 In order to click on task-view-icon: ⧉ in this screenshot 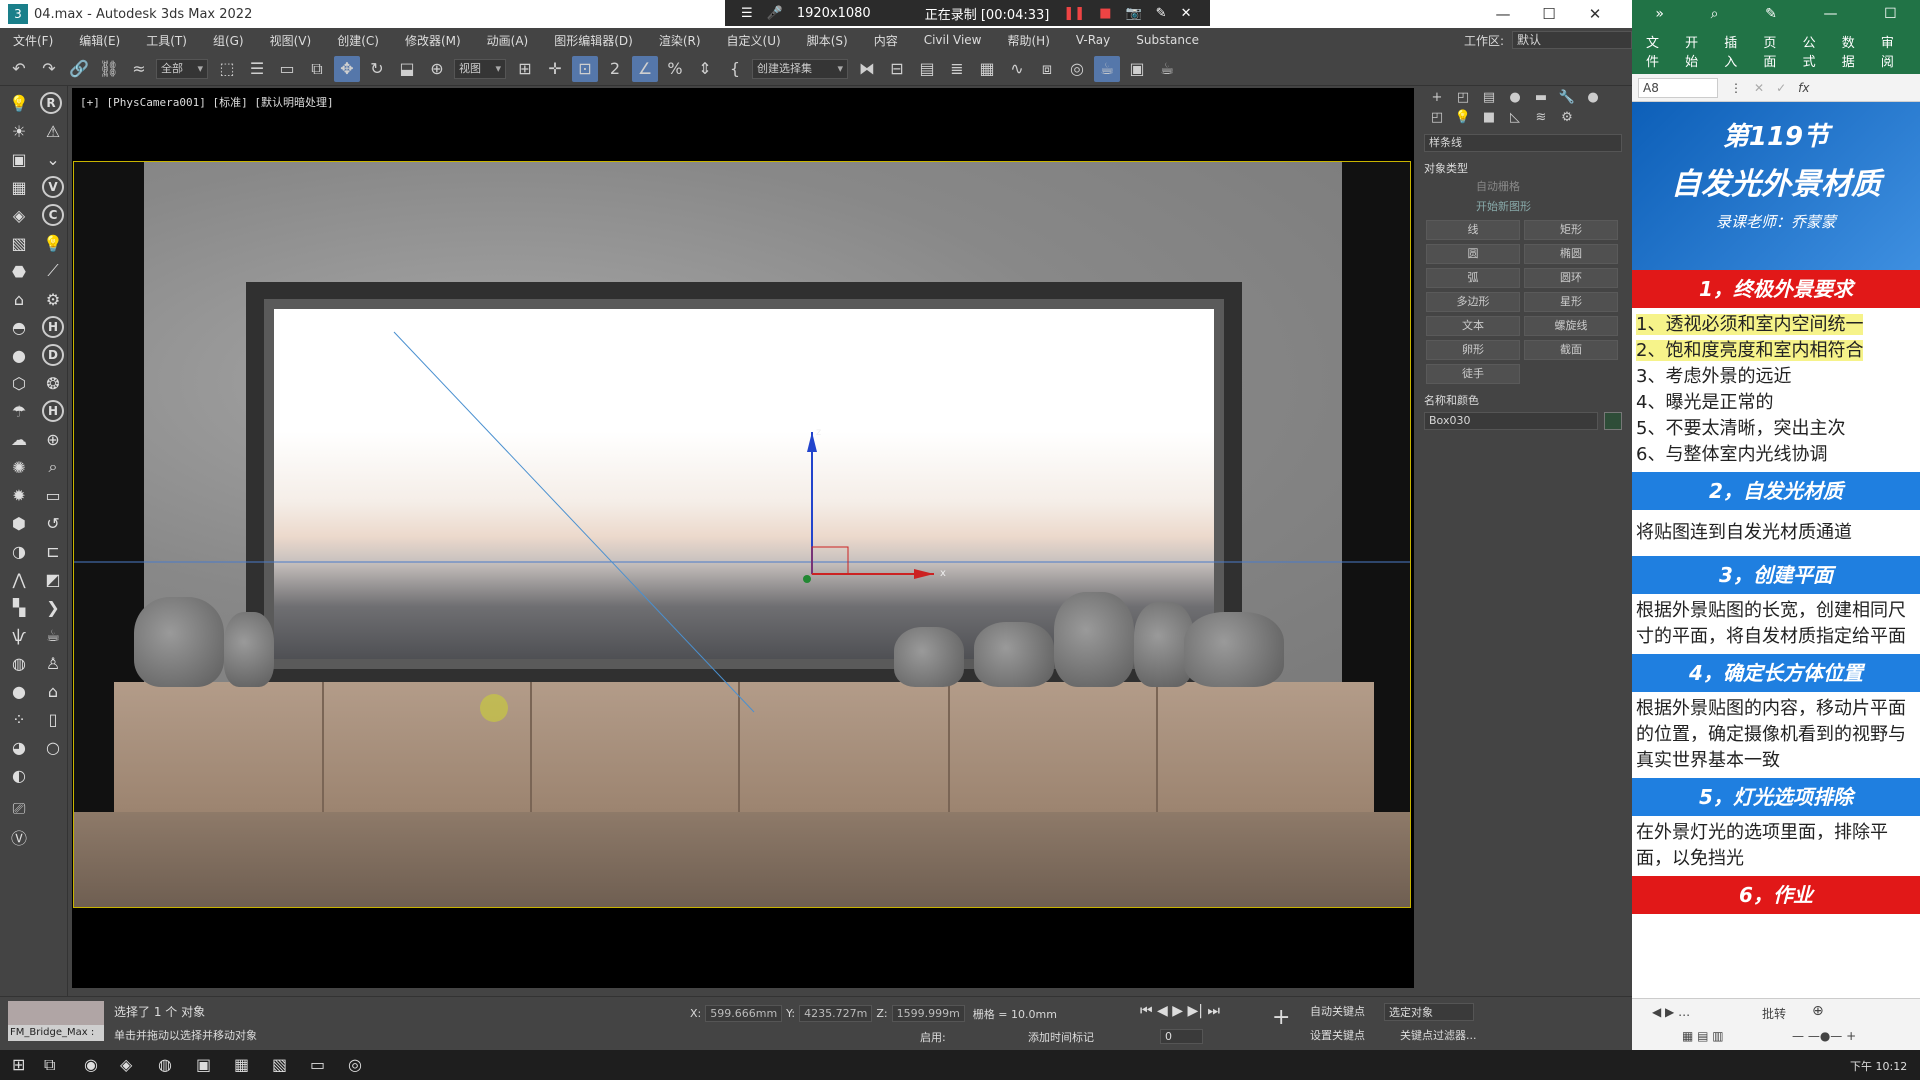, I will do `click(49, 1065)`.